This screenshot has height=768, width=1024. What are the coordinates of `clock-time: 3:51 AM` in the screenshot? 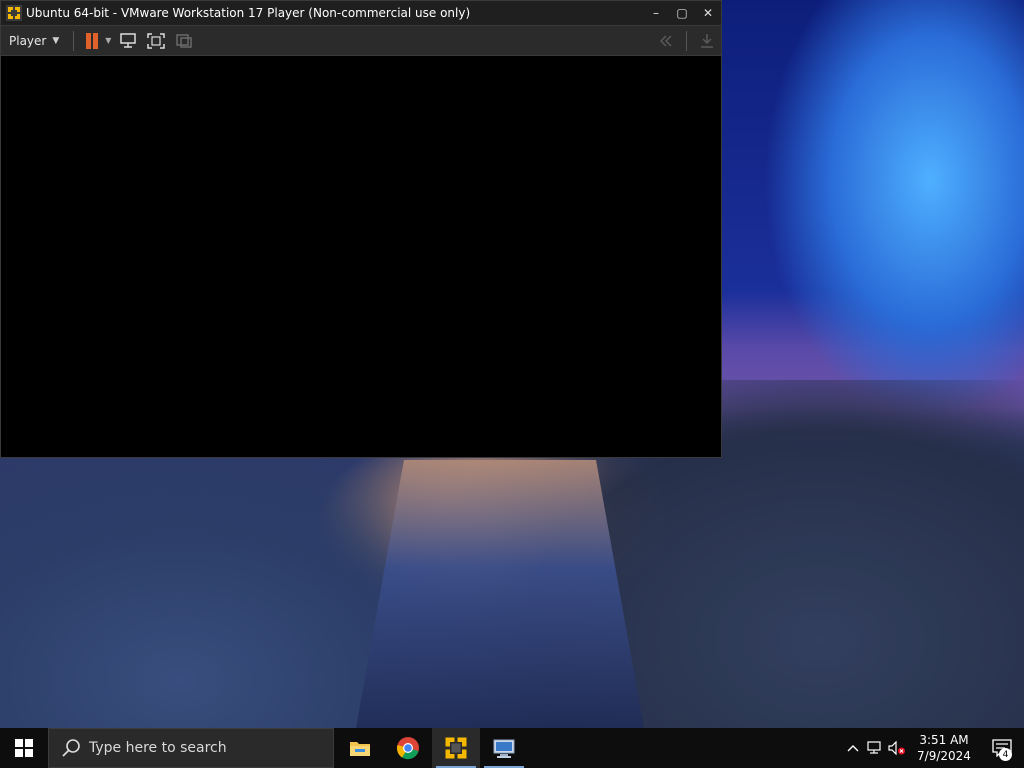 It's located at (944, 740).